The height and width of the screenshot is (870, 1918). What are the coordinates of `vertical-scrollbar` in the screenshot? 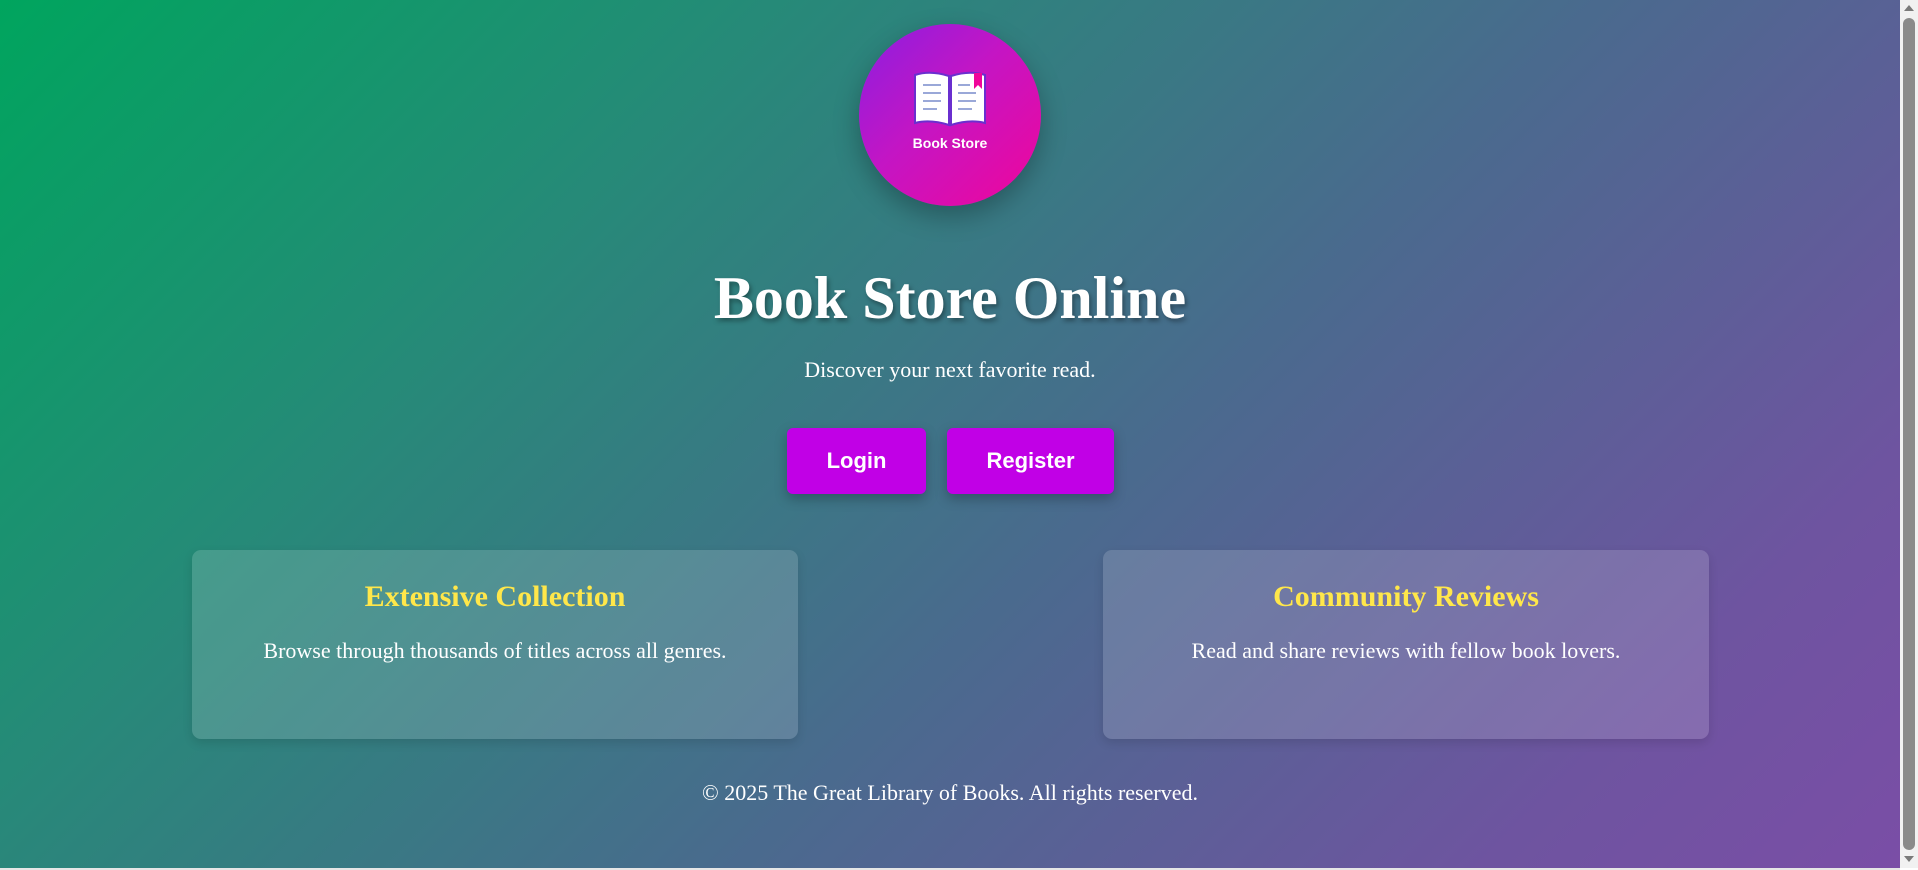 It's located at (1909, 434).